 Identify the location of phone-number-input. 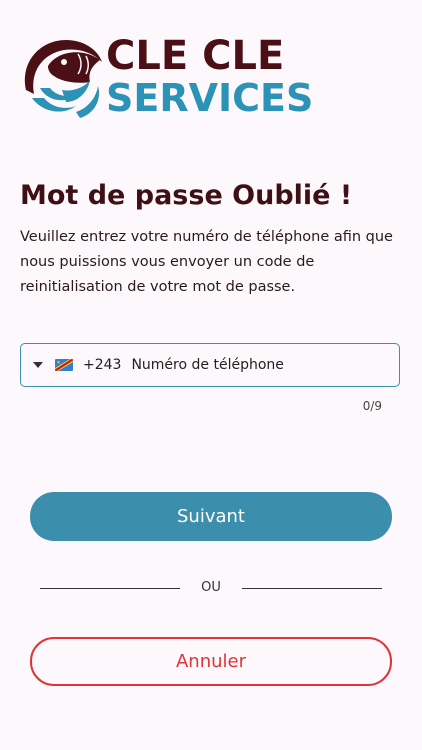
(246, 365).